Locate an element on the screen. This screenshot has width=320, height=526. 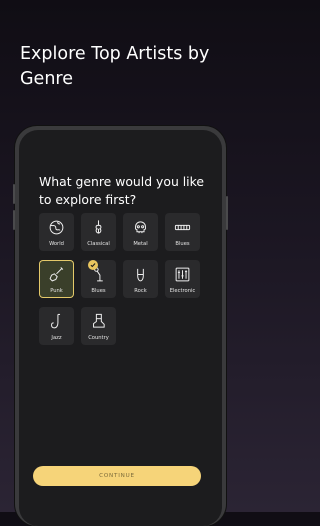
genre-label: Metal is located at coordinates (140, 244).